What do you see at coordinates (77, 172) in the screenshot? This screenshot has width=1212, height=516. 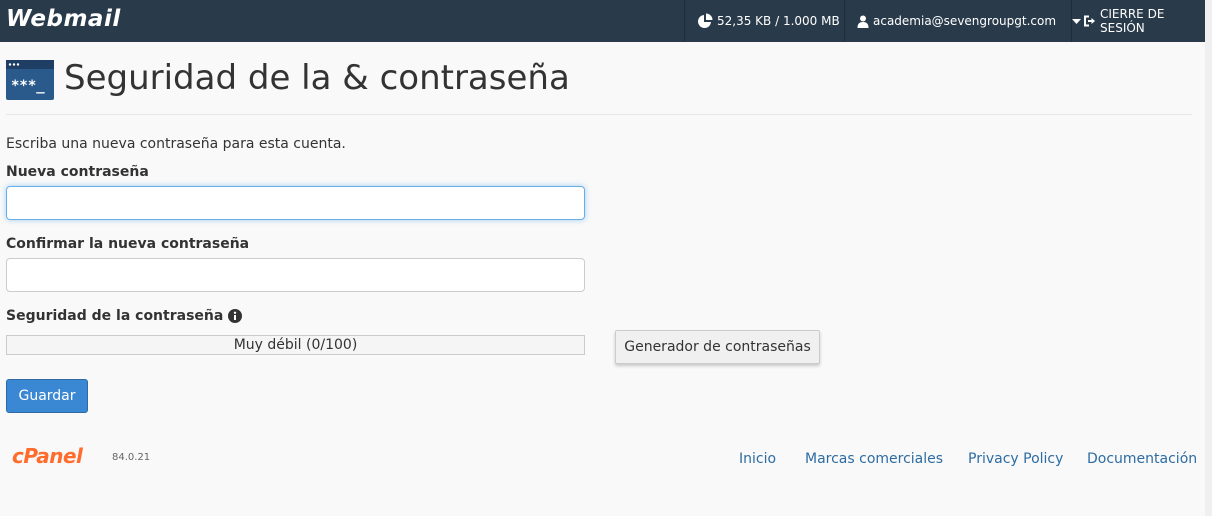 I see `new-password-label: Nueva contraseña` at bounding box center [77, 172].